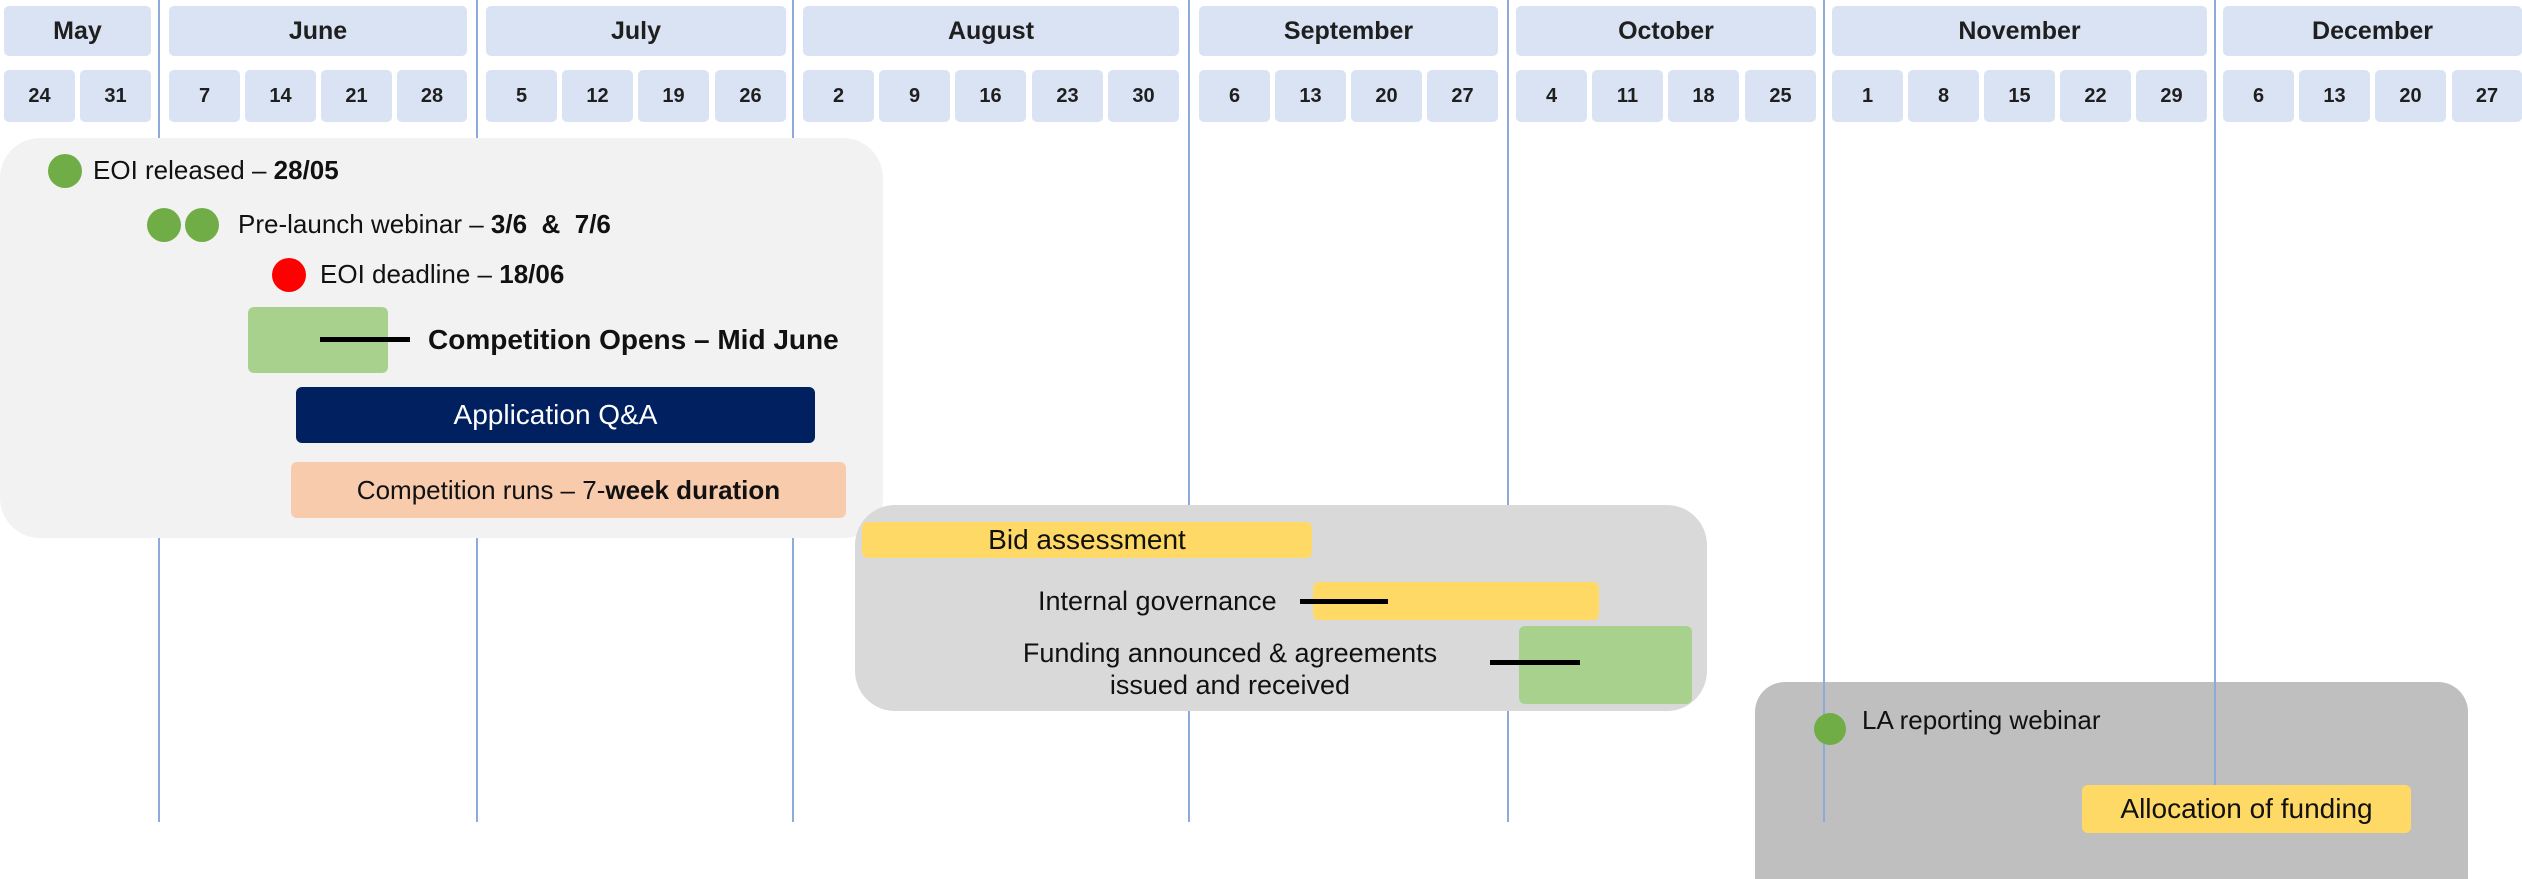 The width and height of the screenshot is (2522, 879). What do you see at coordinates (410, 274) in the screenshot?
I see `eoi-deadline-label: EOI deadline –` at bounding box center [410, 274].